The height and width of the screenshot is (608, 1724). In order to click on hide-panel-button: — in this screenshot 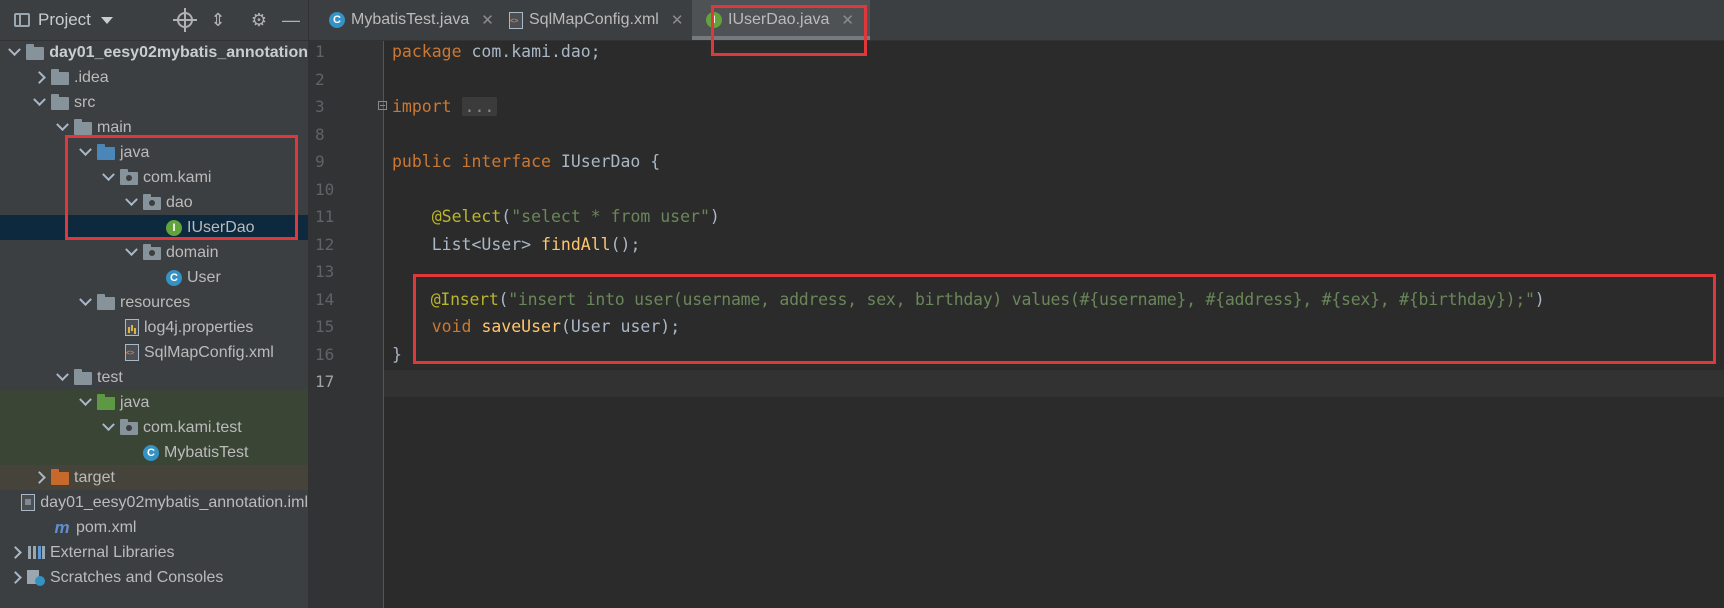, I will do `click(291, 20)`.